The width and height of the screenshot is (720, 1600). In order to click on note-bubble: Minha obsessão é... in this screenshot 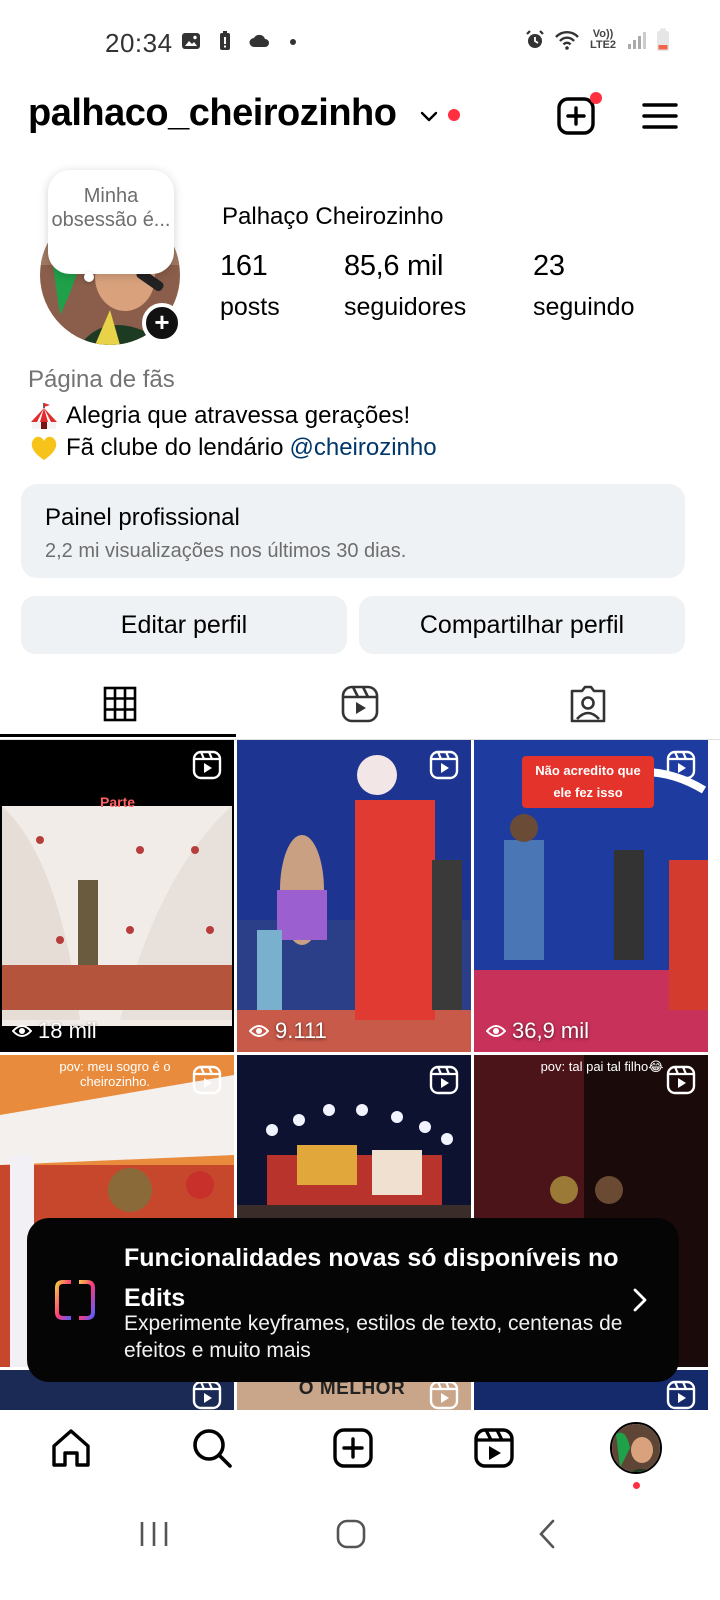, I will do `click(111, 222)`.